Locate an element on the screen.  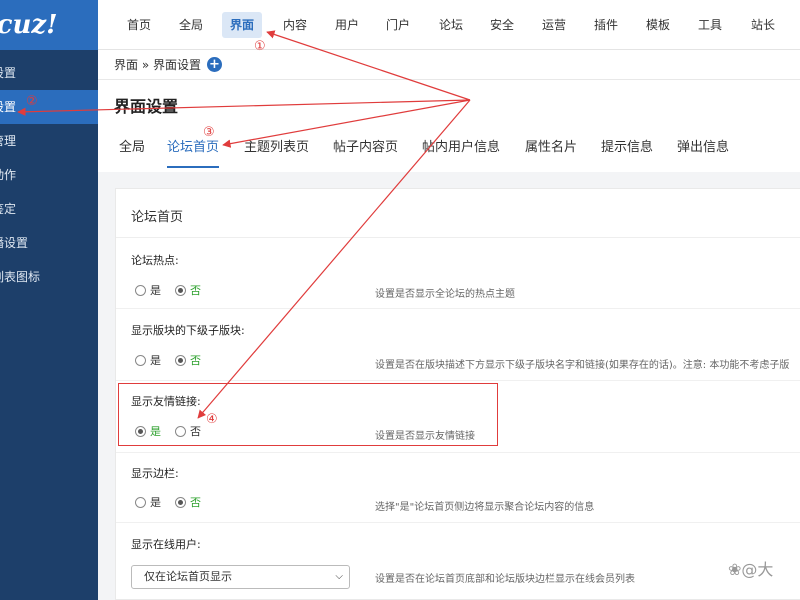
nav-content: 内容 is located at coordinates (295, 25).